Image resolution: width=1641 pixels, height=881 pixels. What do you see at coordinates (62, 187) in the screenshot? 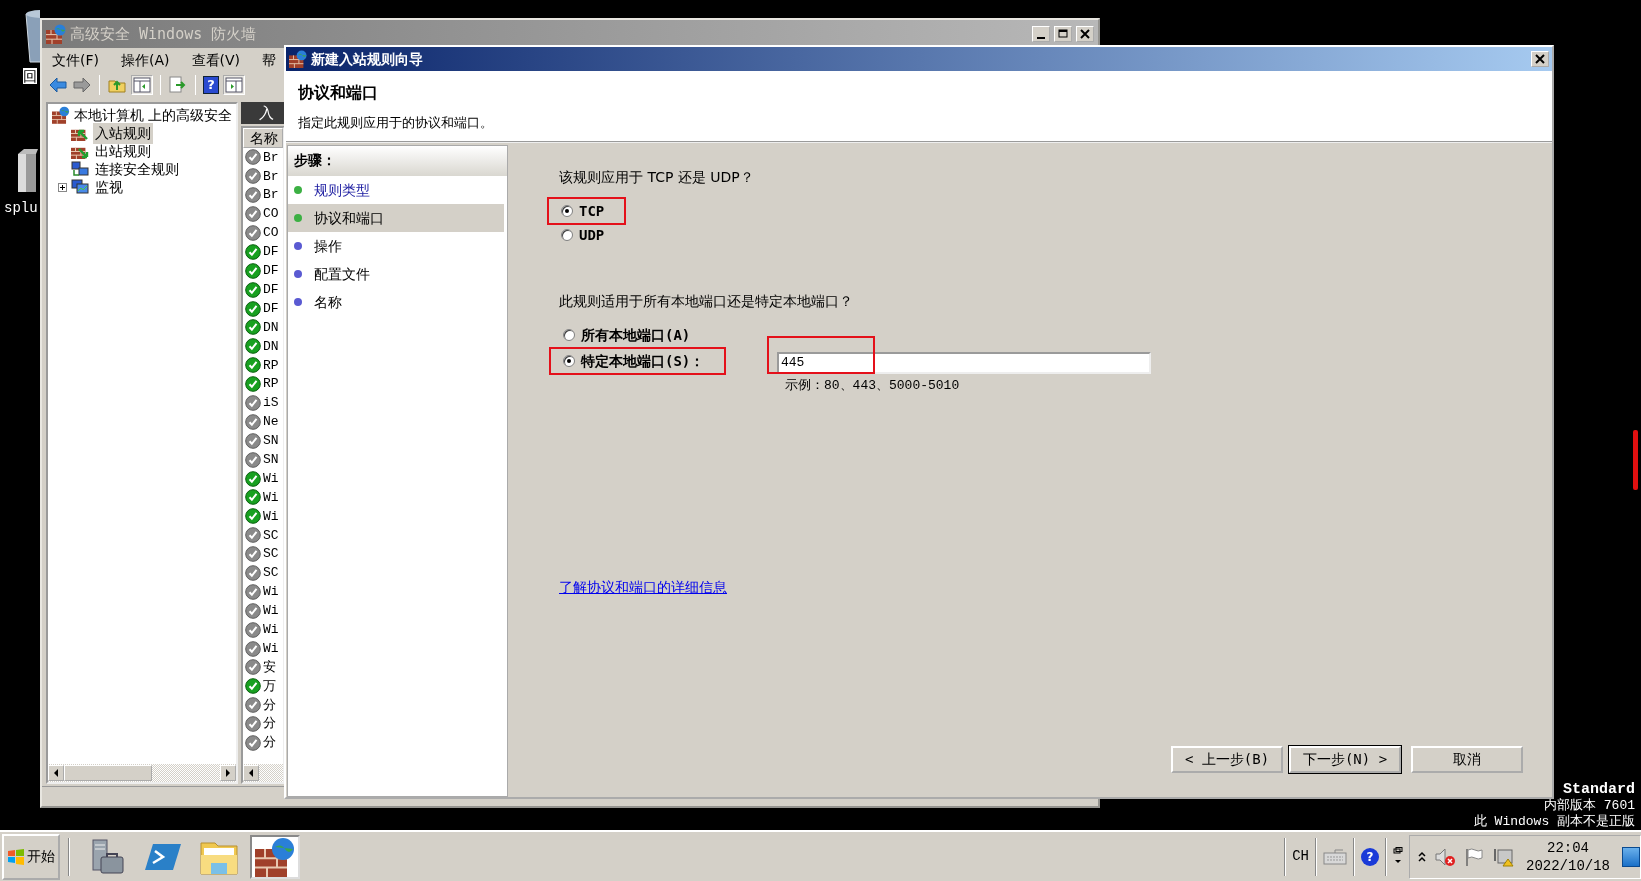
I see `expand-icon` at bounding box center [62, 187].